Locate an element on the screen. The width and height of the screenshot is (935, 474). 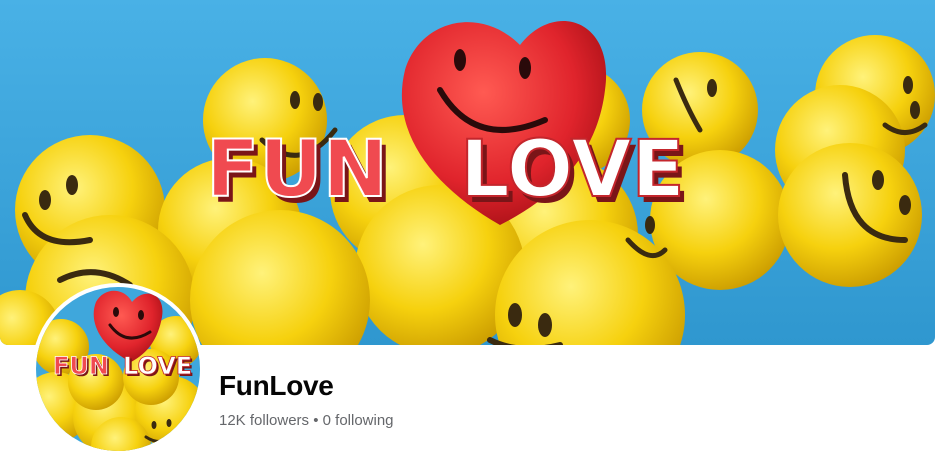
profile-image: FUN FUN LOVE LOVE is located at coordinates (118, 369).